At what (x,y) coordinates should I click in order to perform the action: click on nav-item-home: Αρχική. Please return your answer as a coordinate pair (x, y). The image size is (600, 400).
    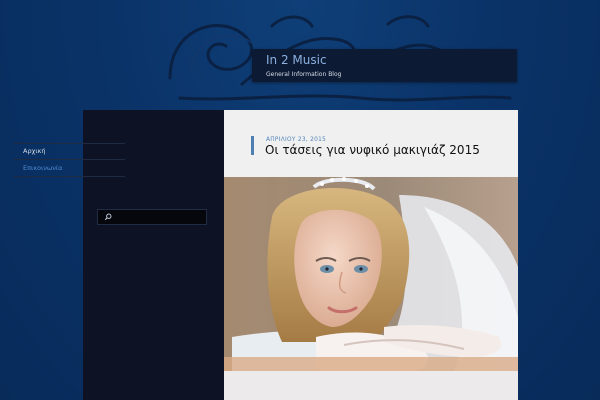
    Looking at the image, I should click on (34, 151).